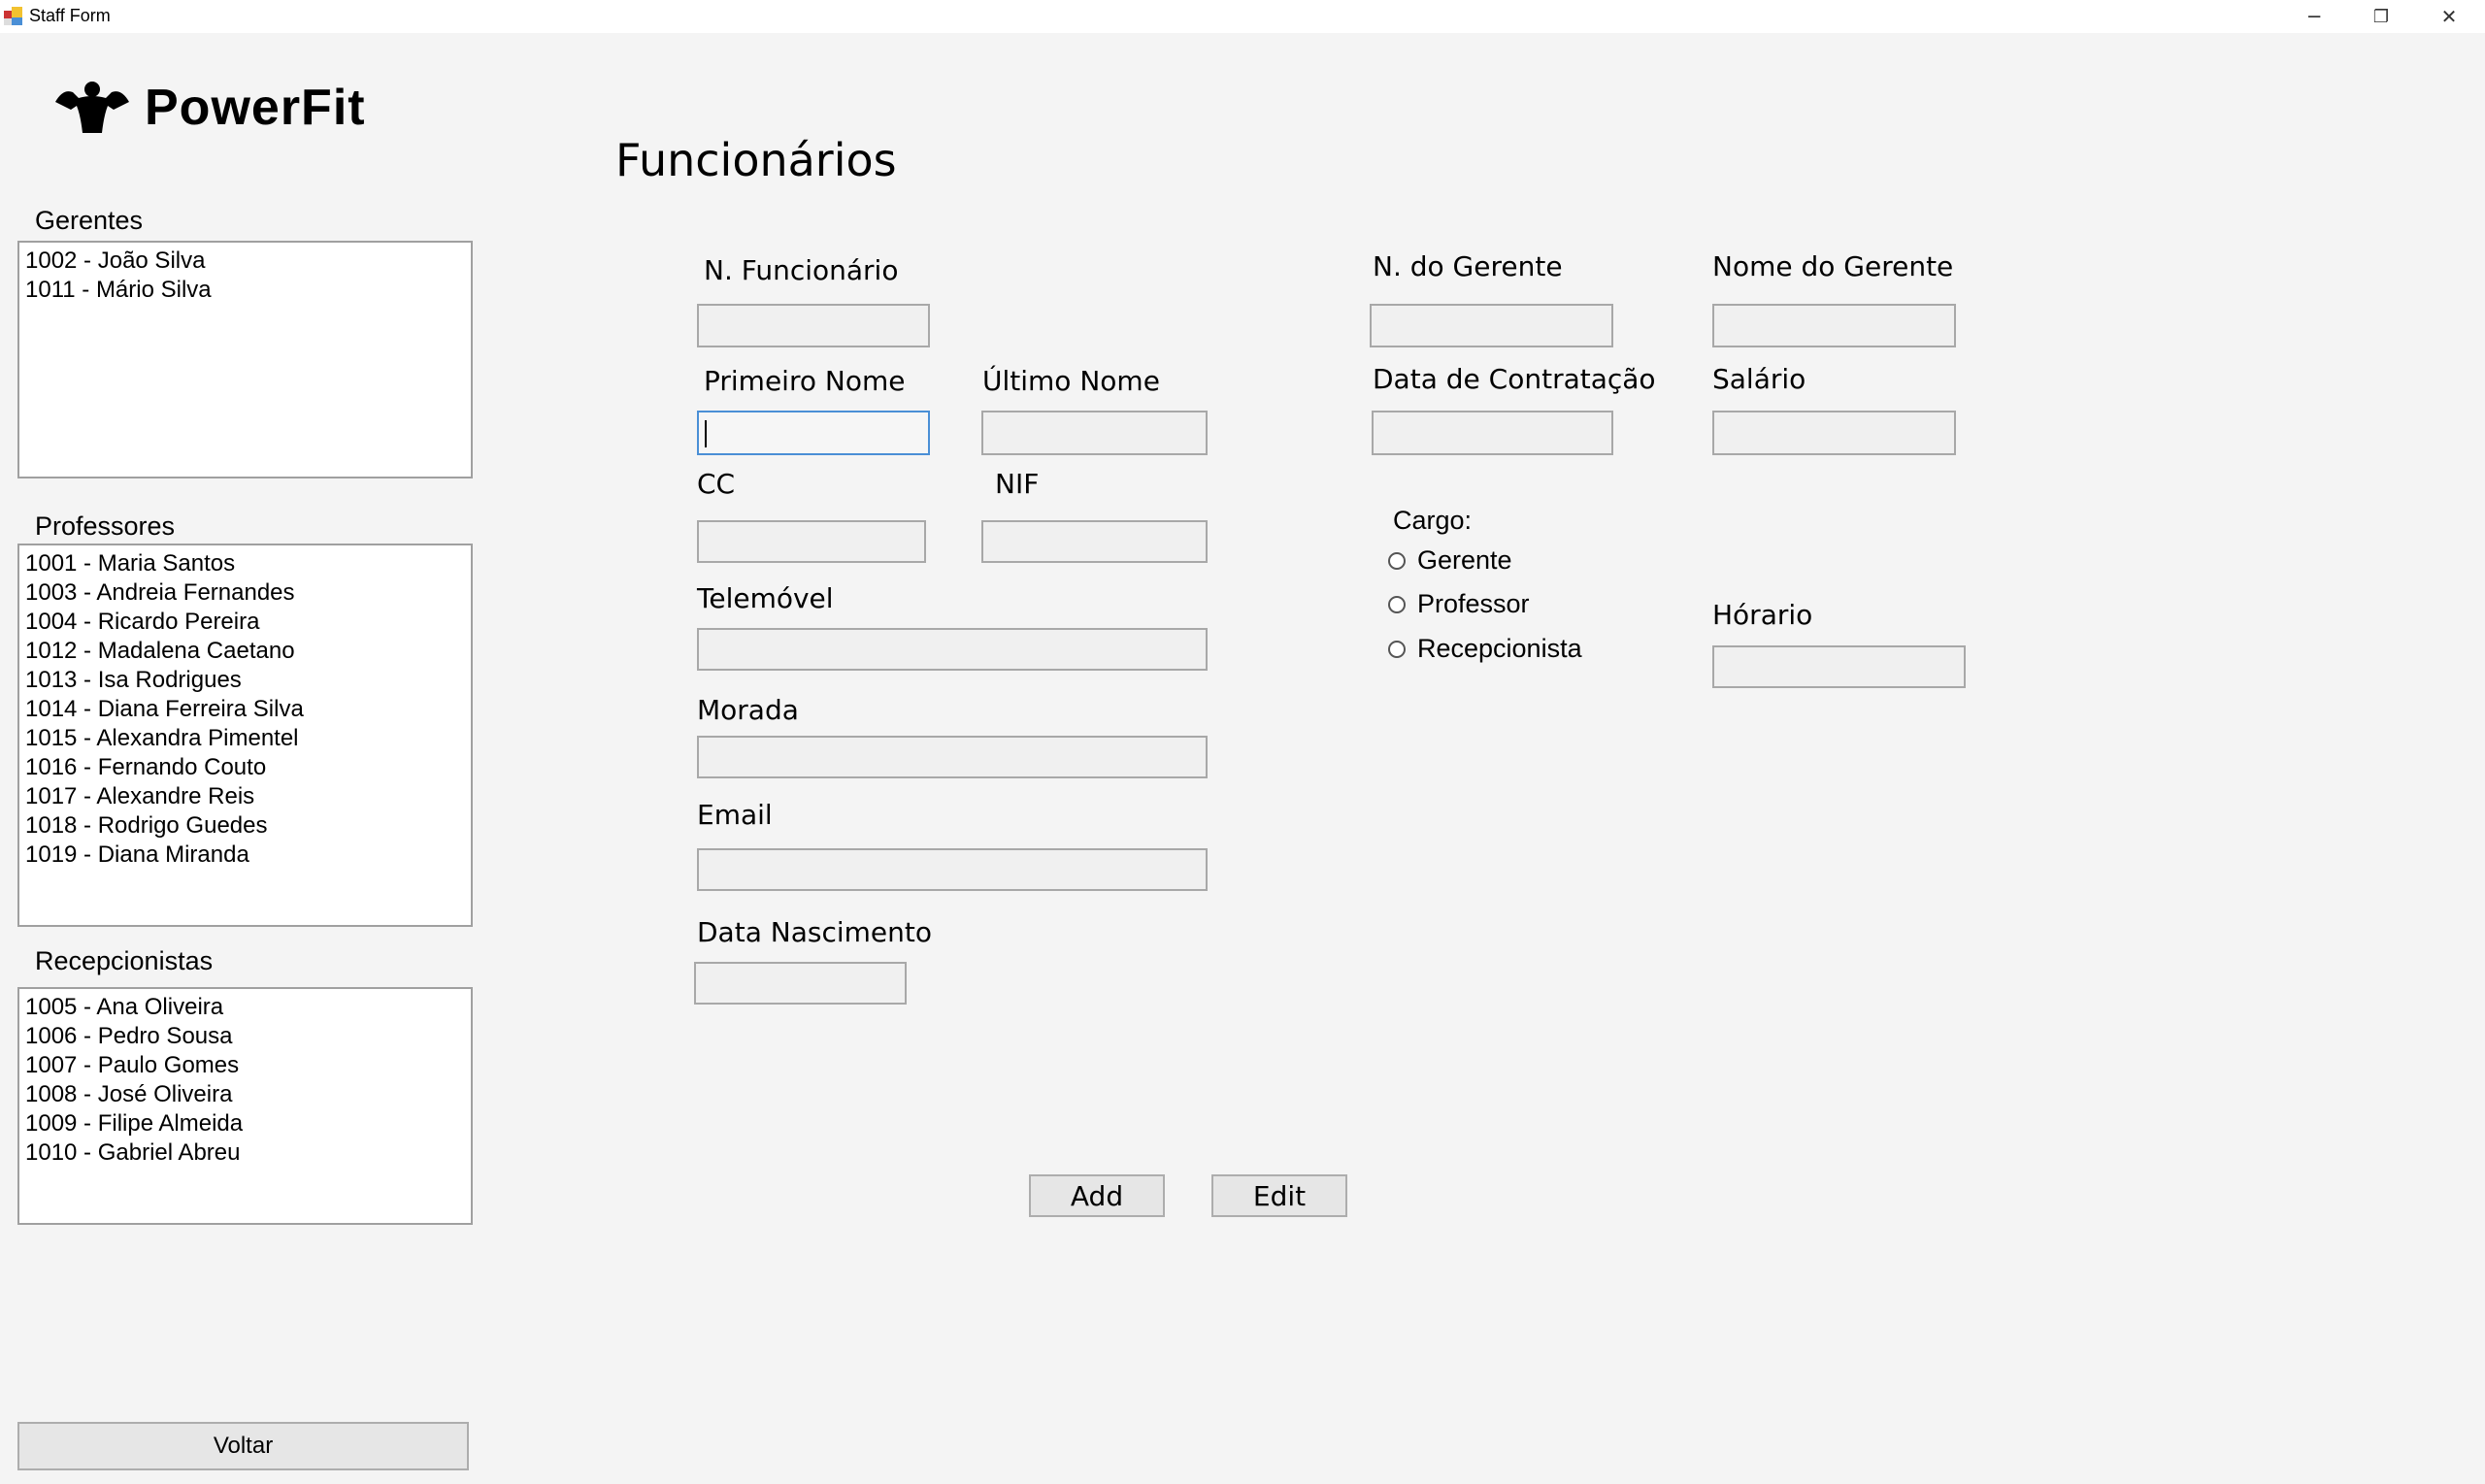 This screenshot has width=2485, height=1484. I want to click on voltar-button: Voltar, so click(243, 1446).